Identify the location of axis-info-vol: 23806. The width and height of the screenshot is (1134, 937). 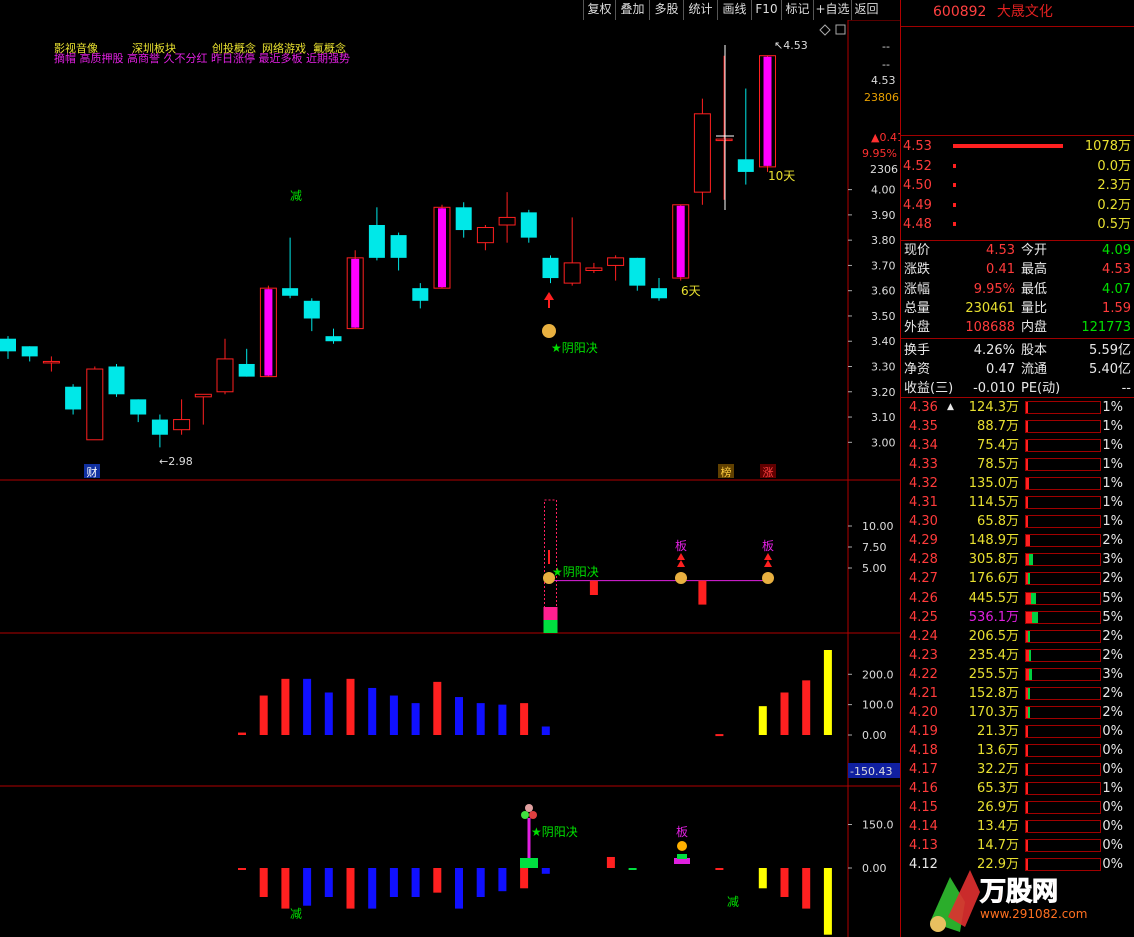
(881, 97).